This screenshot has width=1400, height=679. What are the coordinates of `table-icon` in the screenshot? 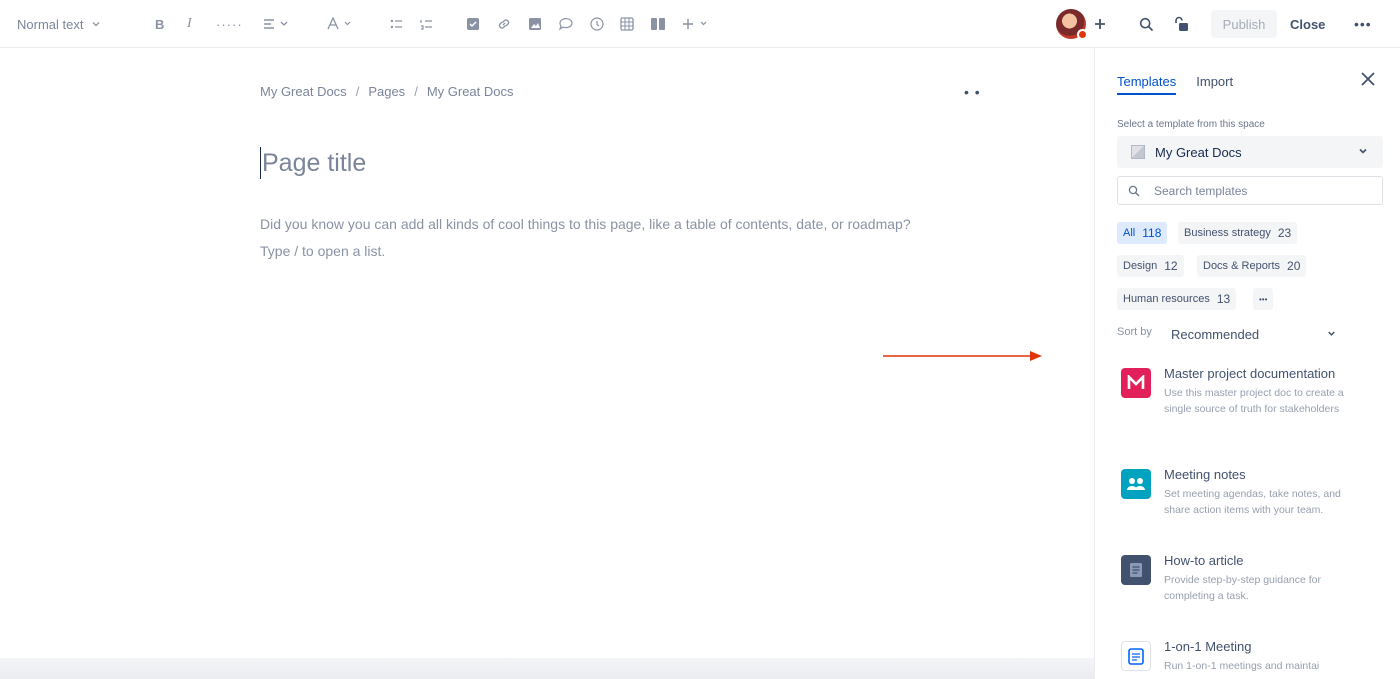 It's located at (627, 24).